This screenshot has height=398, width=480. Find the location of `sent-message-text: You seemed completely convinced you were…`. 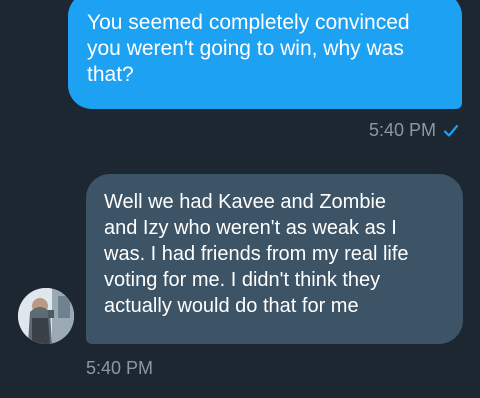

sent-message-text: You seemed completely convinced you were… is located at coordinates (248, 48).